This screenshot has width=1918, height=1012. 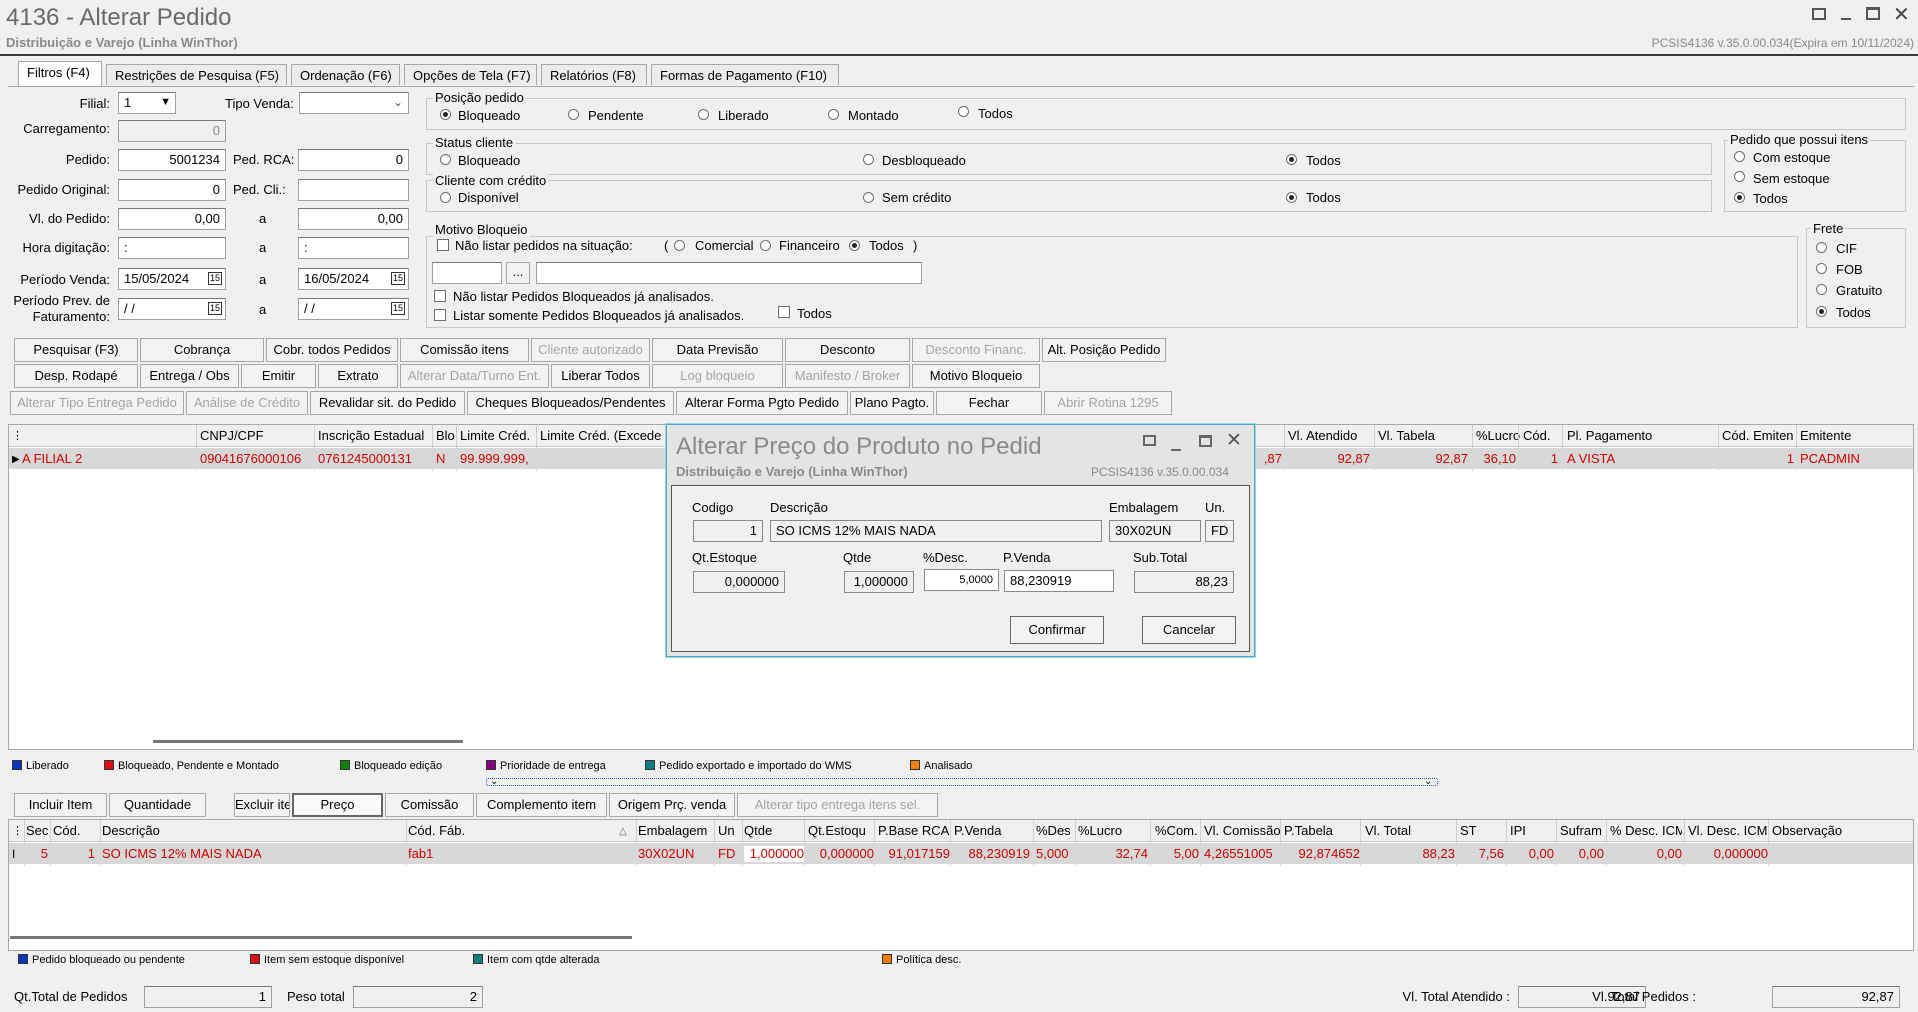 I want to click on orders-hscrollbar, so click(x=308, y=741).